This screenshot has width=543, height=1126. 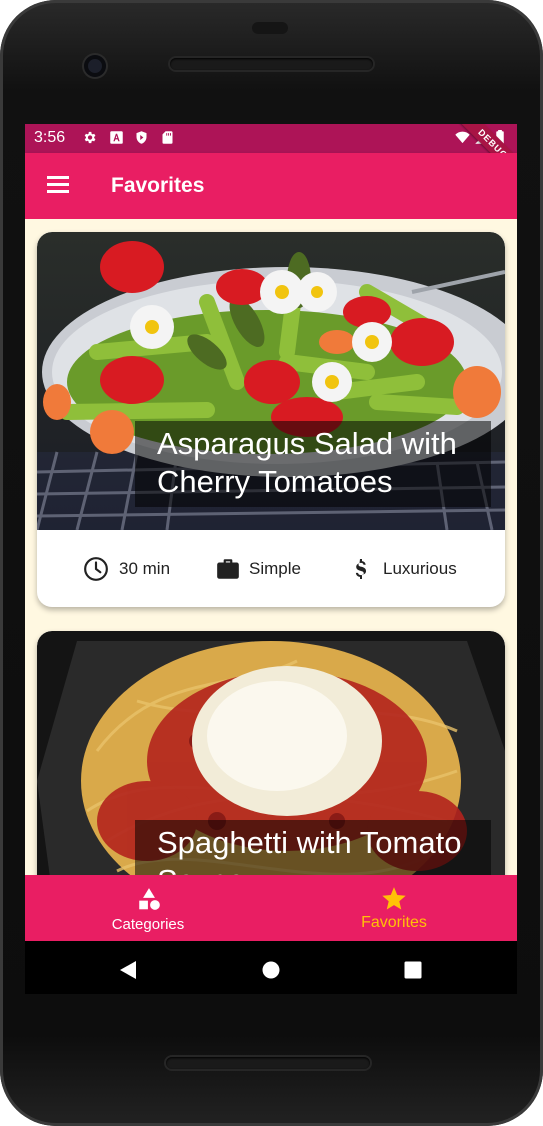 What do you see at coordinates (90, 137) in the screenshot?
I see `settings-icon` at bounding box center [90, 137].